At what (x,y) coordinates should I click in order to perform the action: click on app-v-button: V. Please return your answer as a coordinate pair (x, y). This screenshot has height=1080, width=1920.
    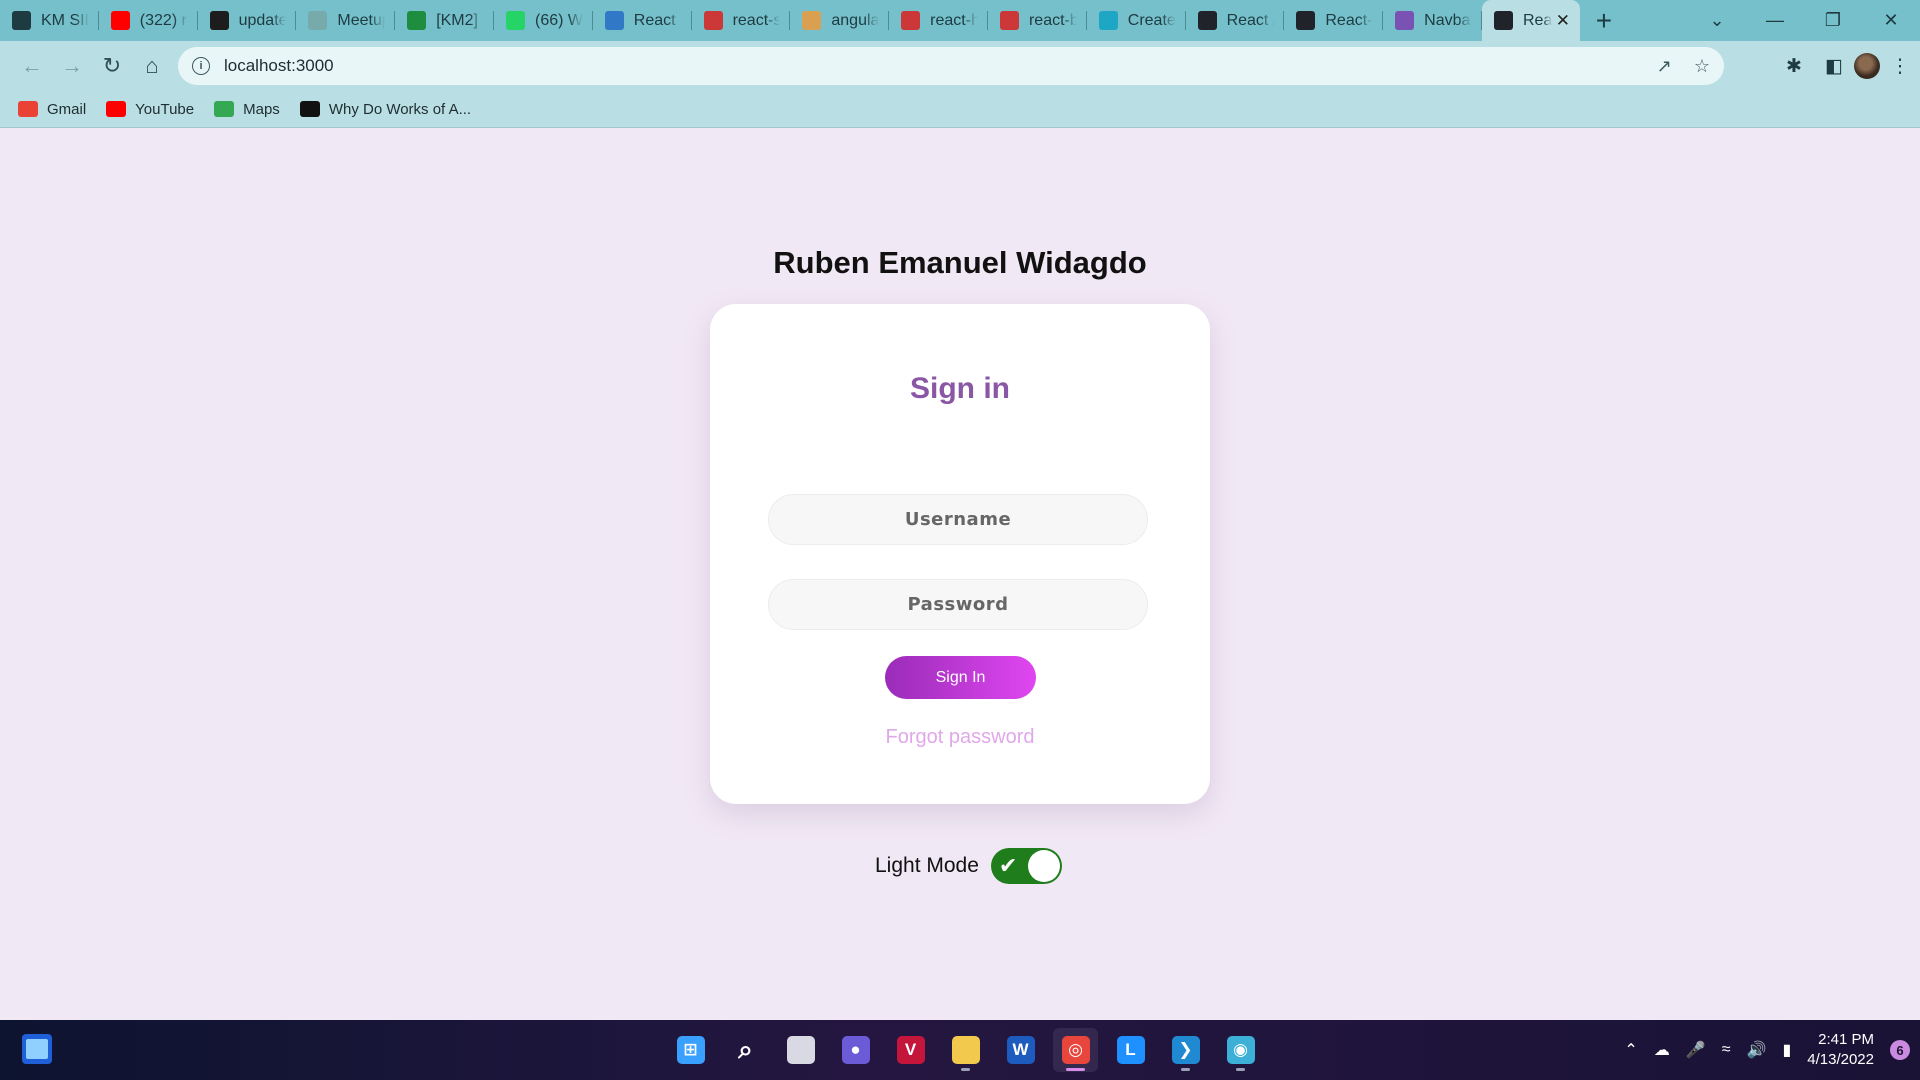
    Looking at the image, I should click on (910, 1050).